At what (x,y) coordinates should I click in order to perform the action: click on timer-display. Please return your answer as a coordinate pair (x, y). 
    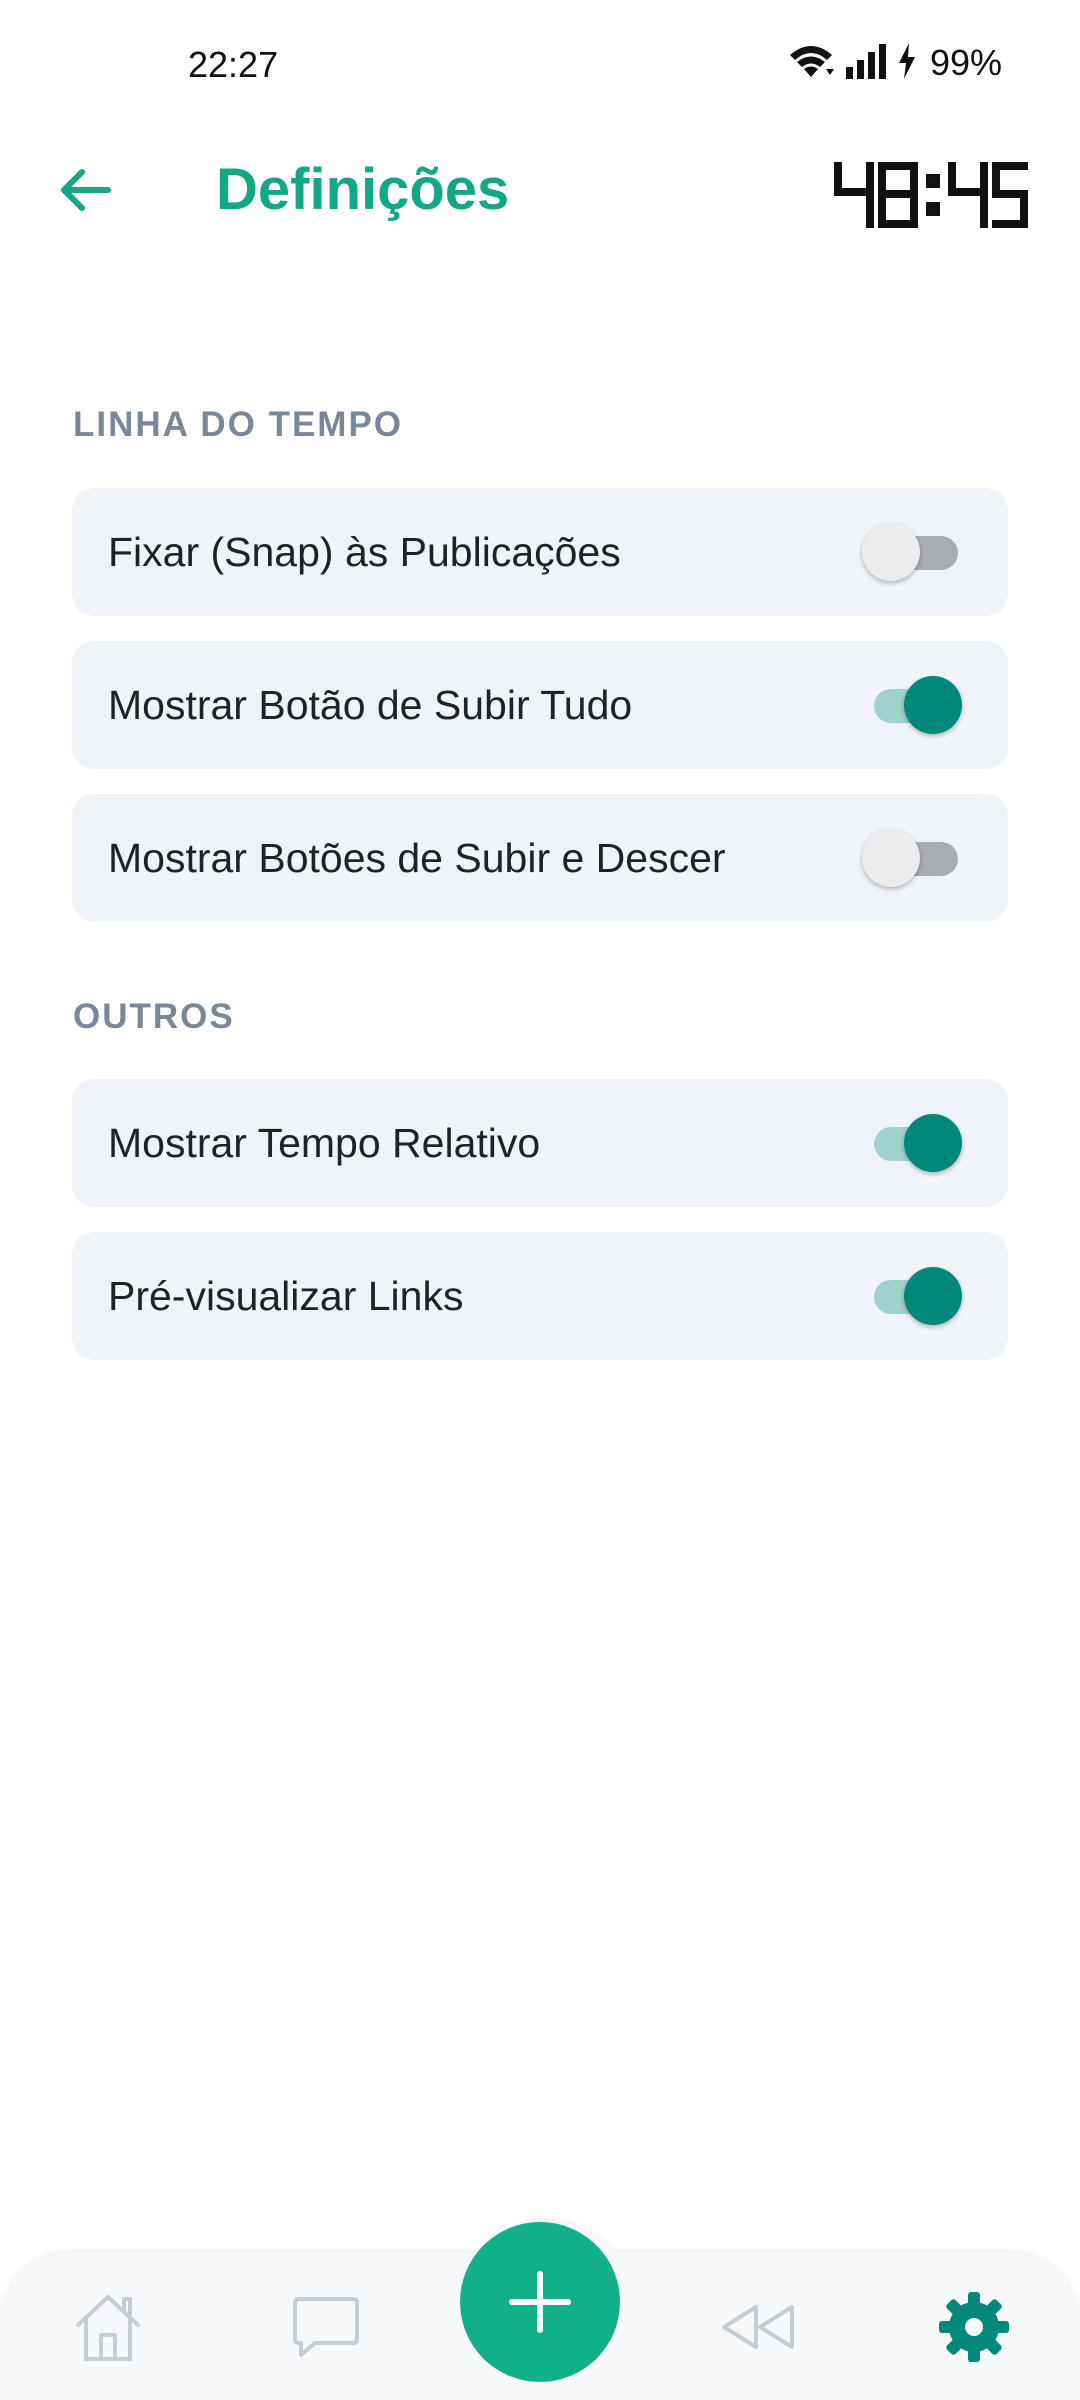
    Looking at the image, I should click on (930, 193).